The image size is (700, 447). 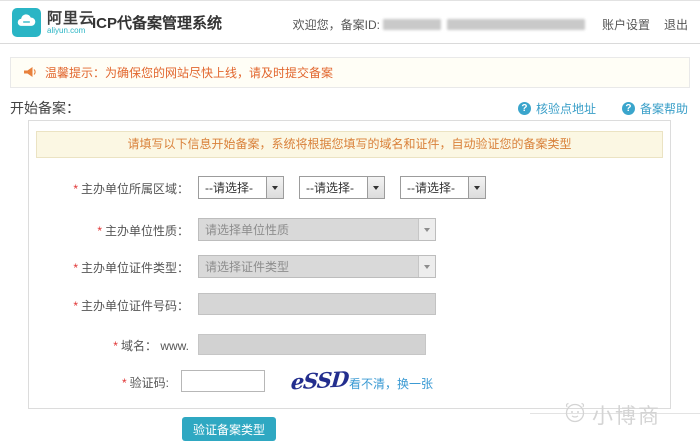 I want to click on domain-prefix: www., so click(x=174, y=346).